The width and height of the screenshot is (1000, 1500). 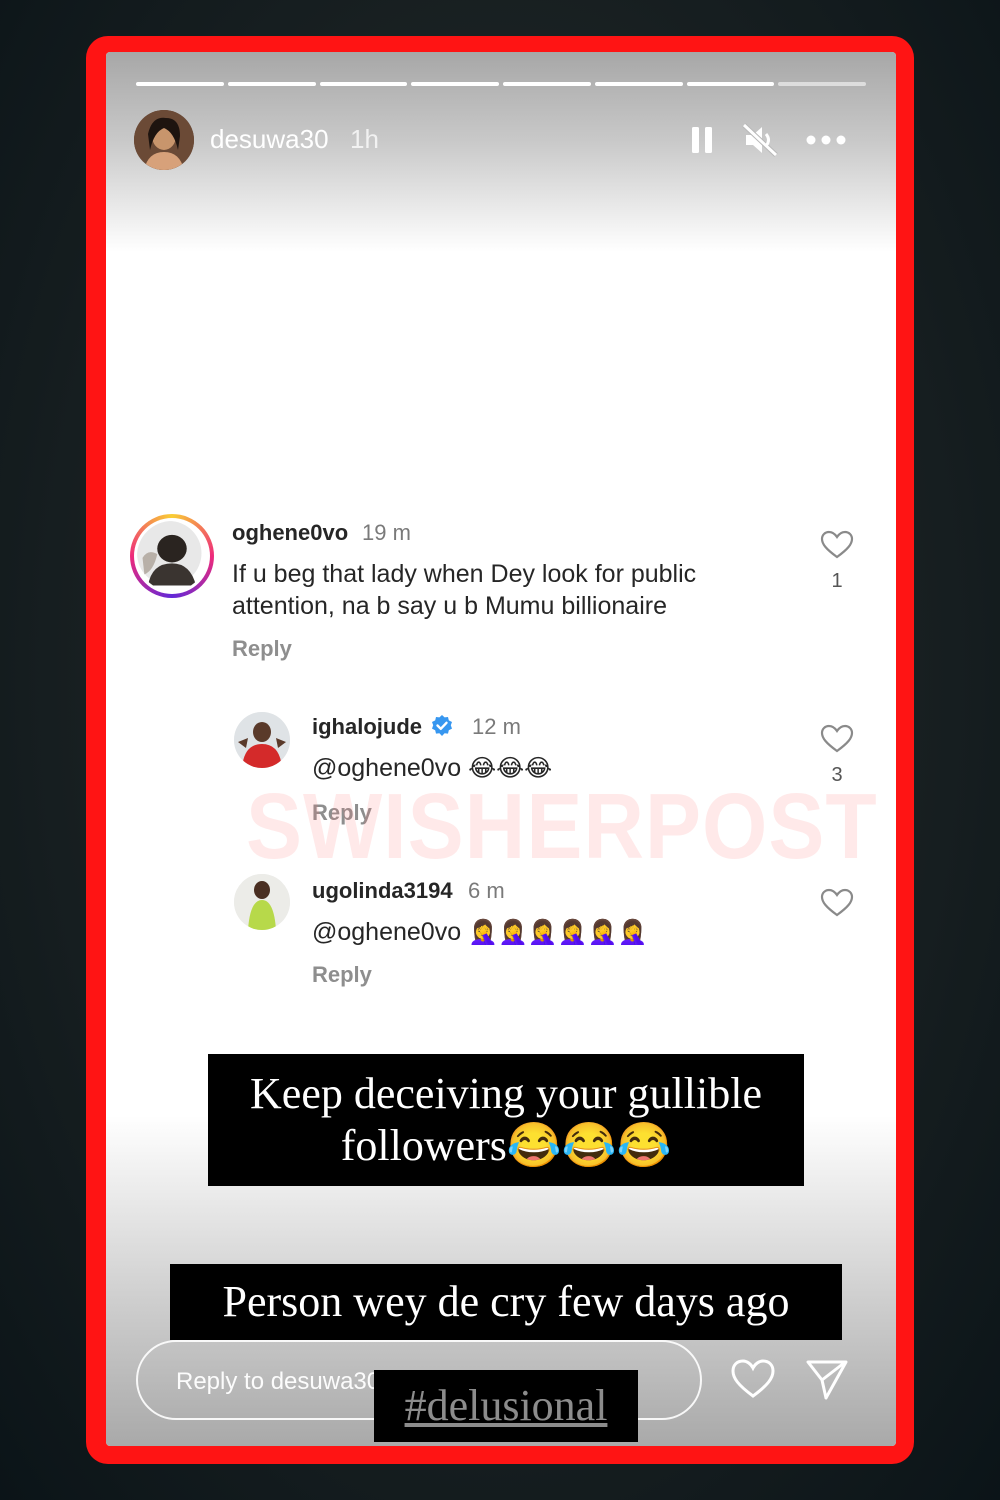 What do you see at coordinates (367, 727) in the screenshot?
I see `comment-username: ighalojude` at bounding box center [367, 727].